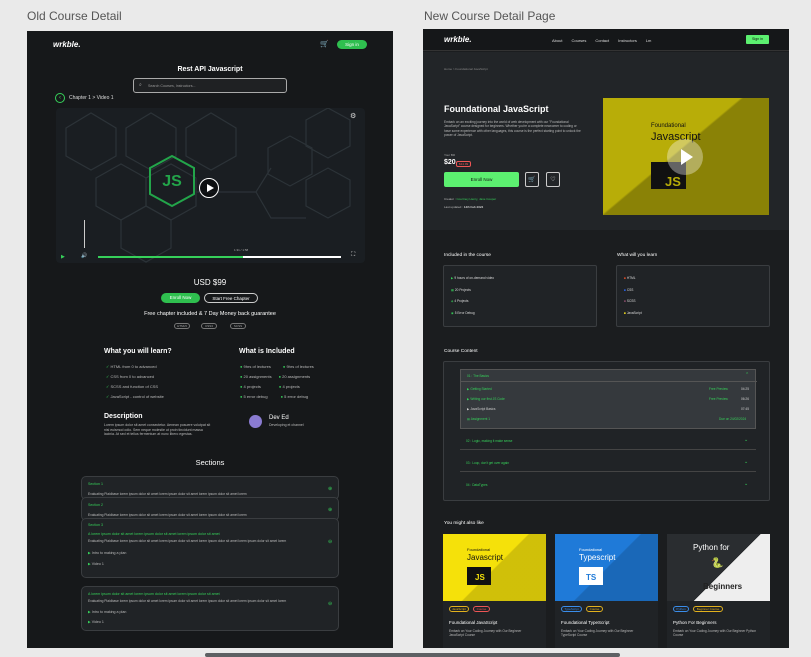 The width and height of the screenshot is (811, 657). Describe the element at coordinates (84, 234) in the screenshot. I see `volume-slider` at that location.